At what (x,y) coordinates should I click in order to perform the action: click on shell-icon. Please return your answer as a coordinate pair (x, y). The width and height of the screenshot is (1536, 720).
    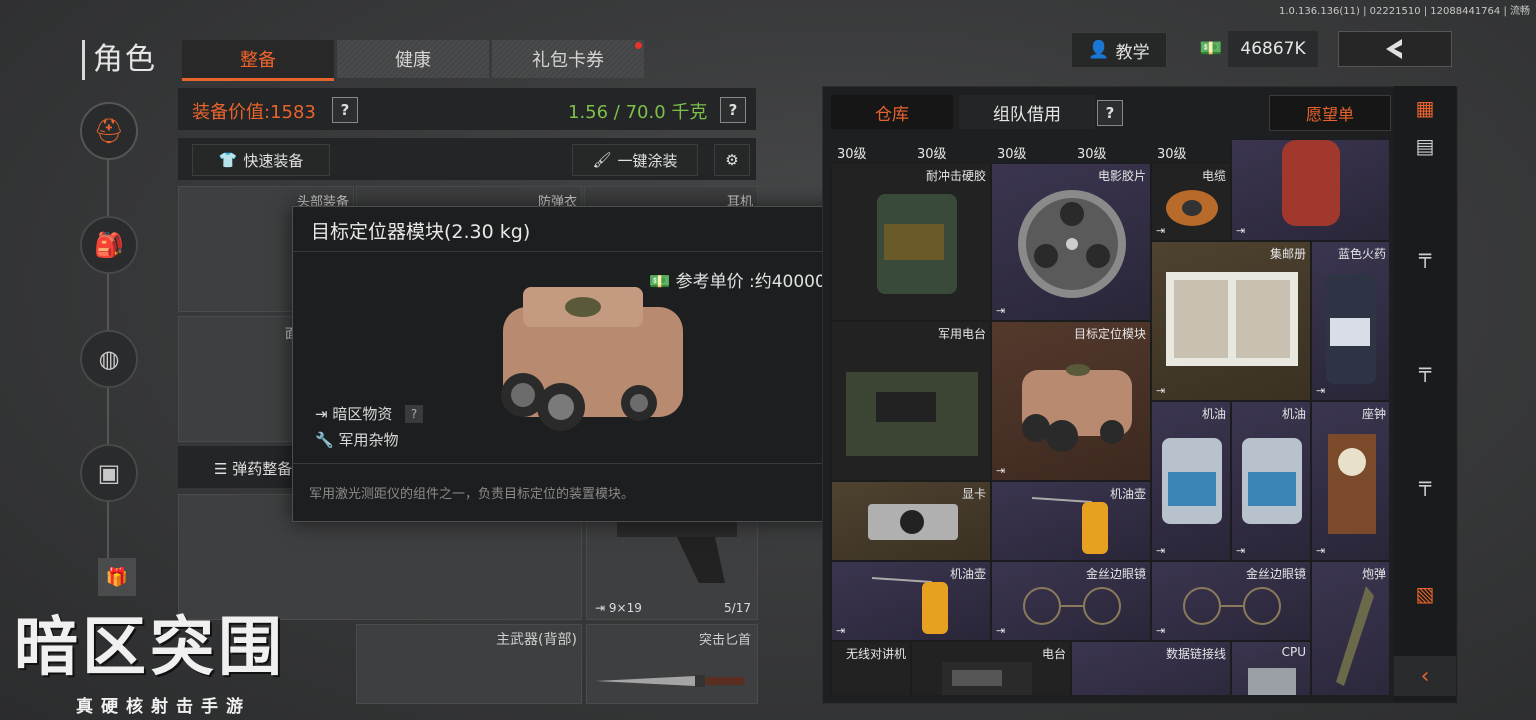
    Looking at the image, I should click on (1355, 636).